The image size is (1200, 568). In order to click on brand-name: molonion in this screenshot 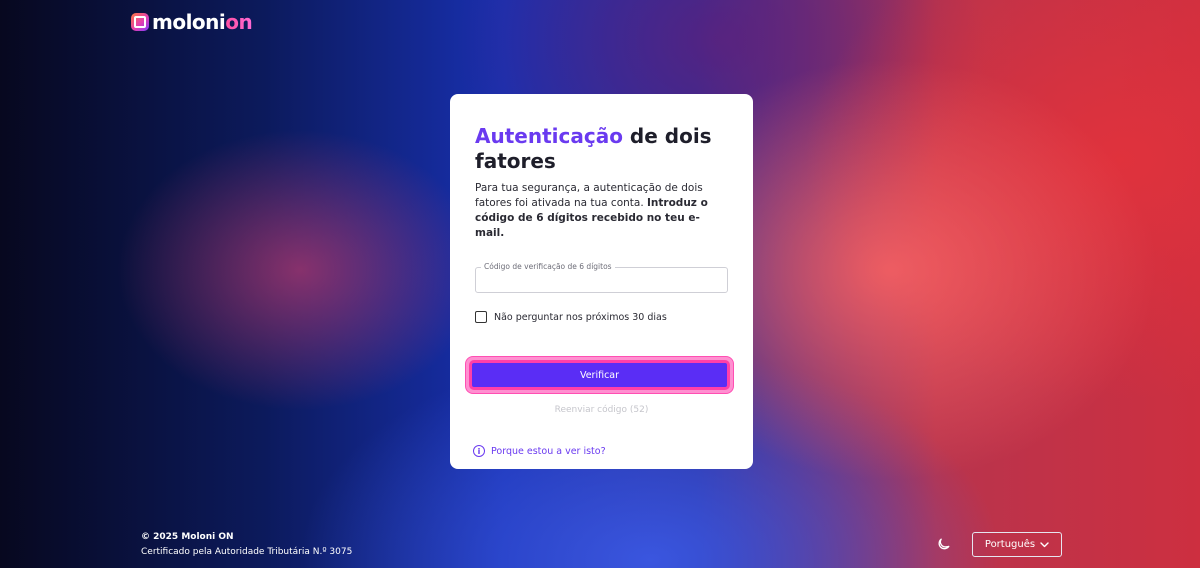, I will do `click(202, 22)`.